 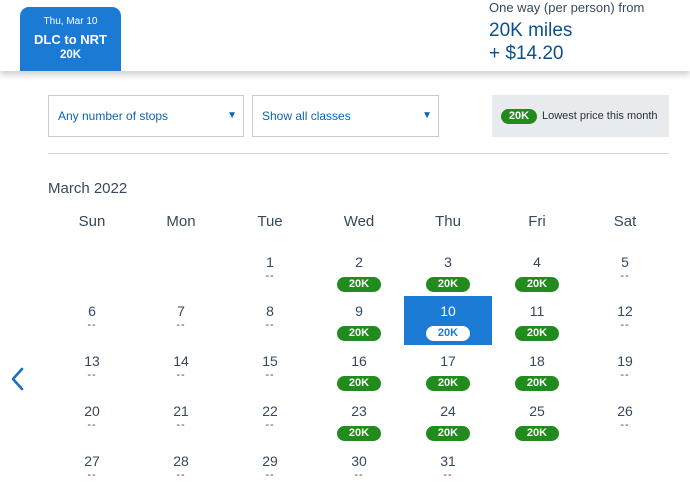 I want to click on classes-select: Show all classes ▼, so click(x=345, y=116).